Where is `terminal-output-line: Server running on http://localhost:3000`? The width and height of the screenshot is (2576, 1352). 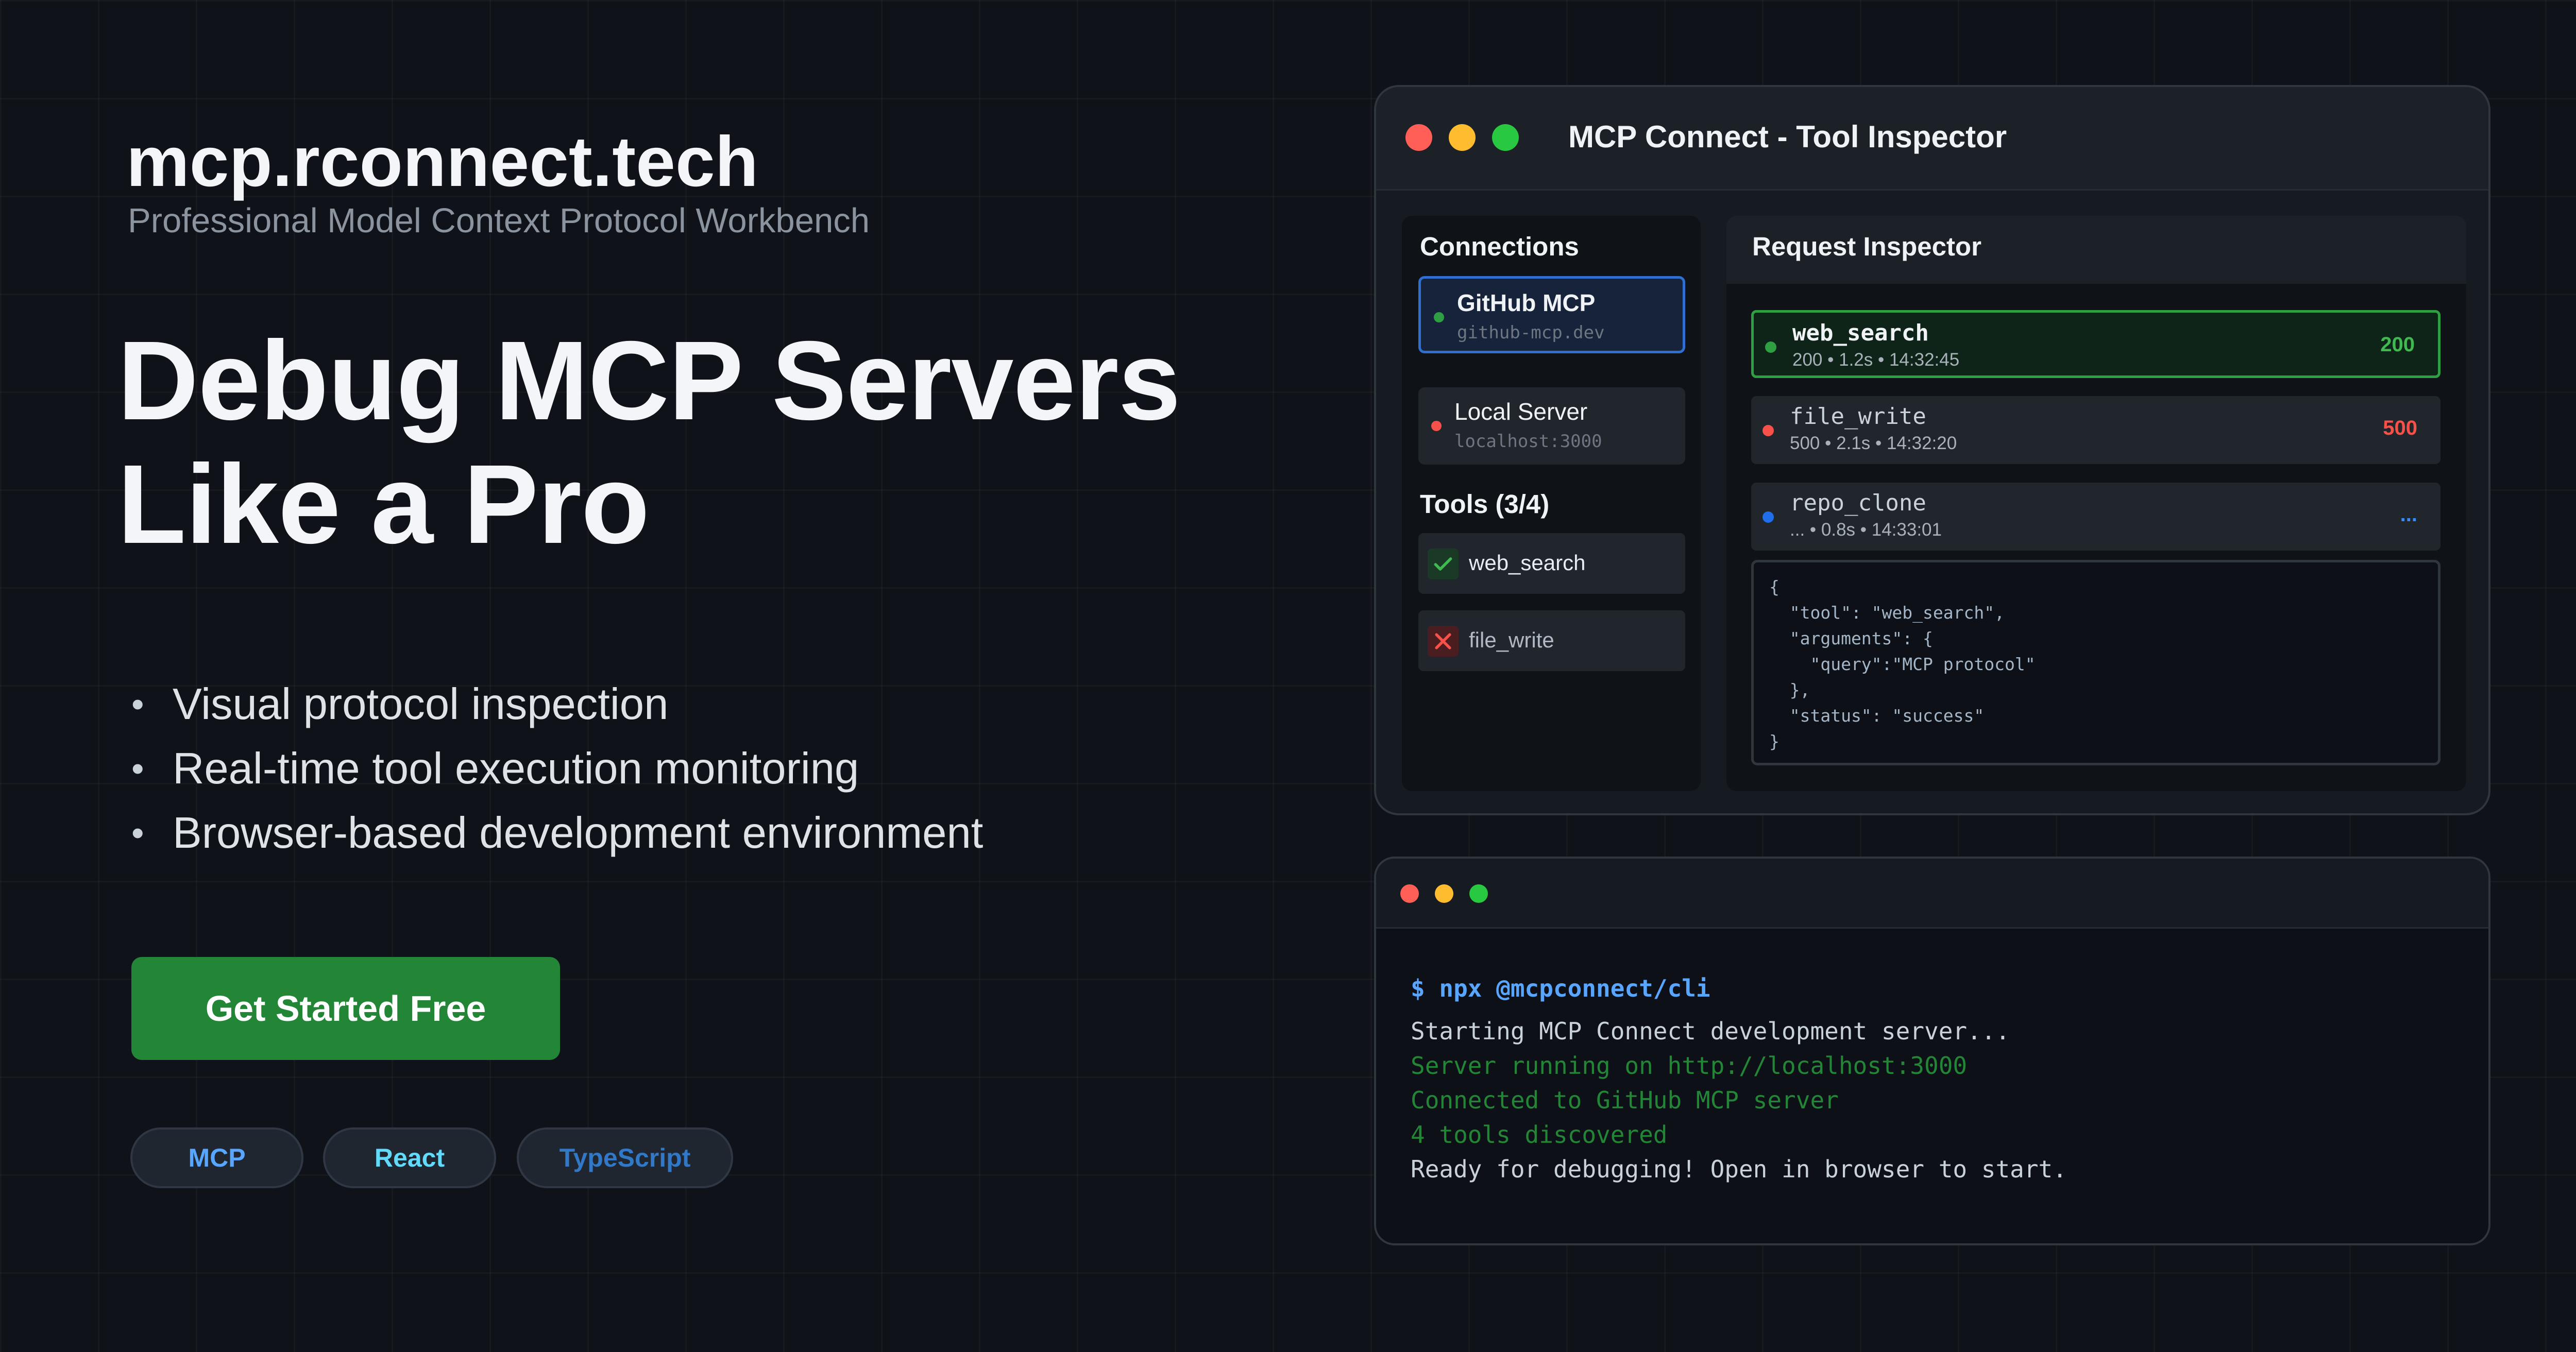 terminal-output-line: Server running on http://localhost:3000 is located at coordinates (1689, 1066).